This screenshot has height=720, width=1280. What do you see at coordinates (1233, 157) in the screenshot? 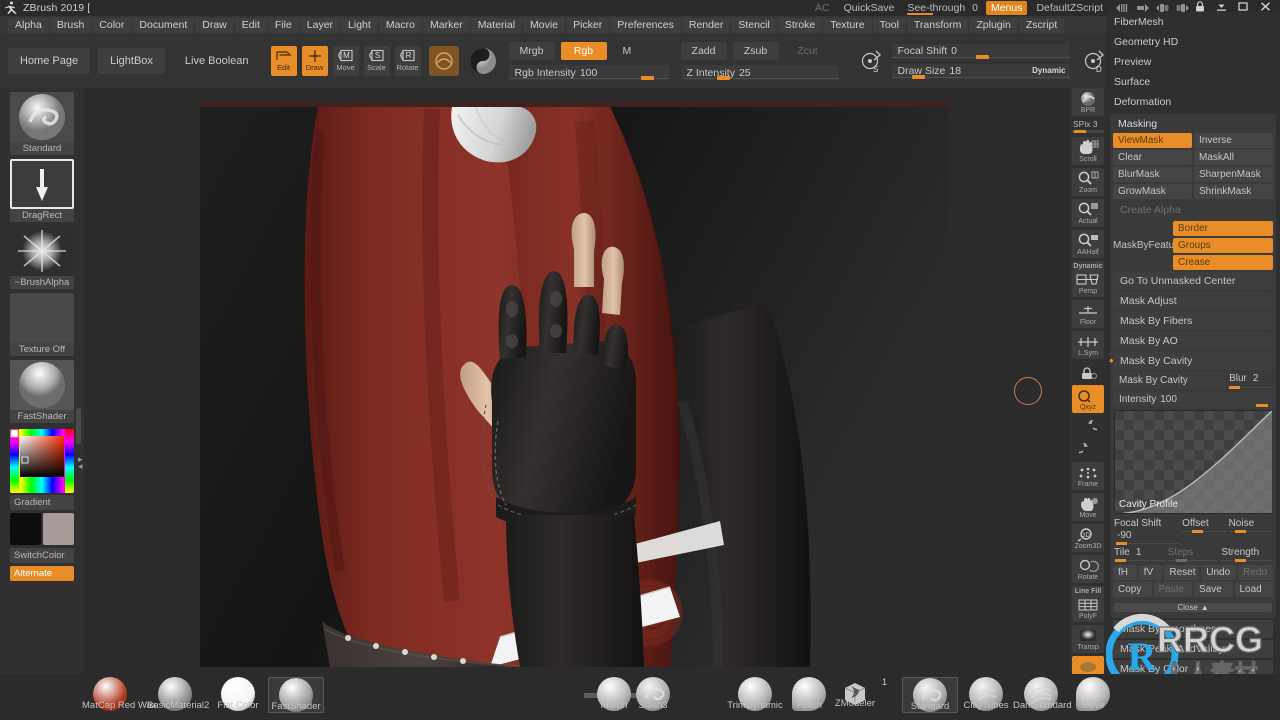
I see `mask-maskall-button: MaskAll` at bounding box center [1233, 157].